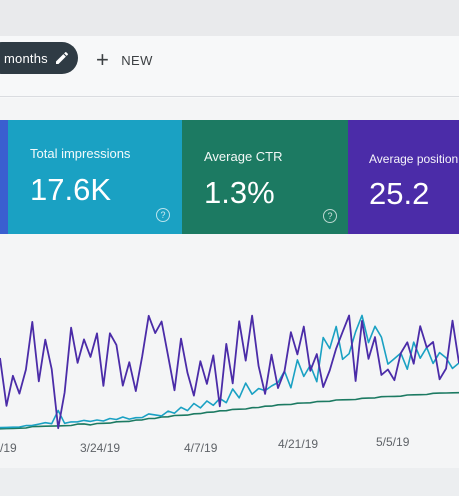 The width and height of the screenshot is (459, 496). I want to click on metric-card-total-impressions: Total impressions 17.6K ?, so click(95, 177).